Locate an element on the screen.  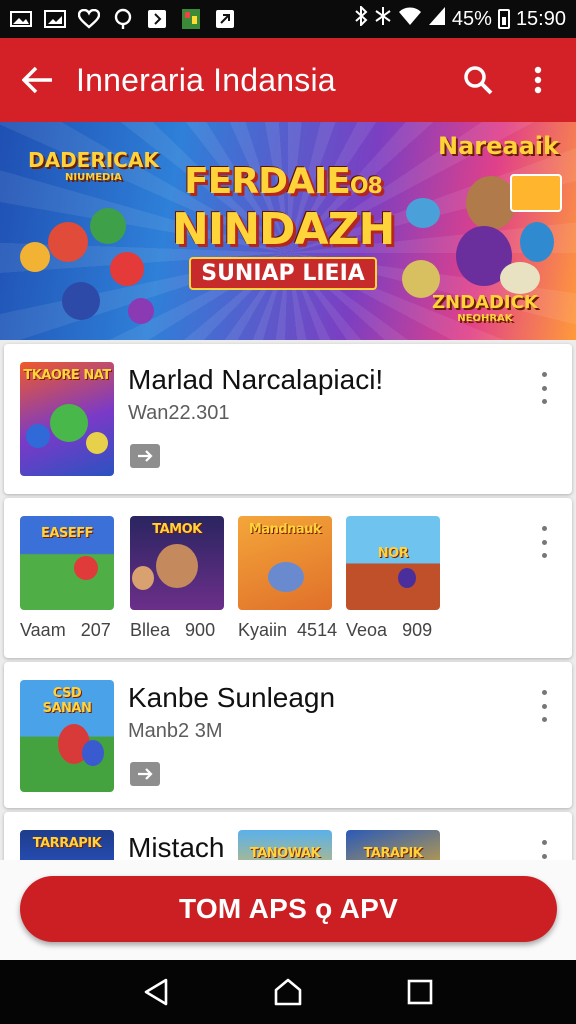
system-status: 45% 15:90 is located at coordinates (460, 18).